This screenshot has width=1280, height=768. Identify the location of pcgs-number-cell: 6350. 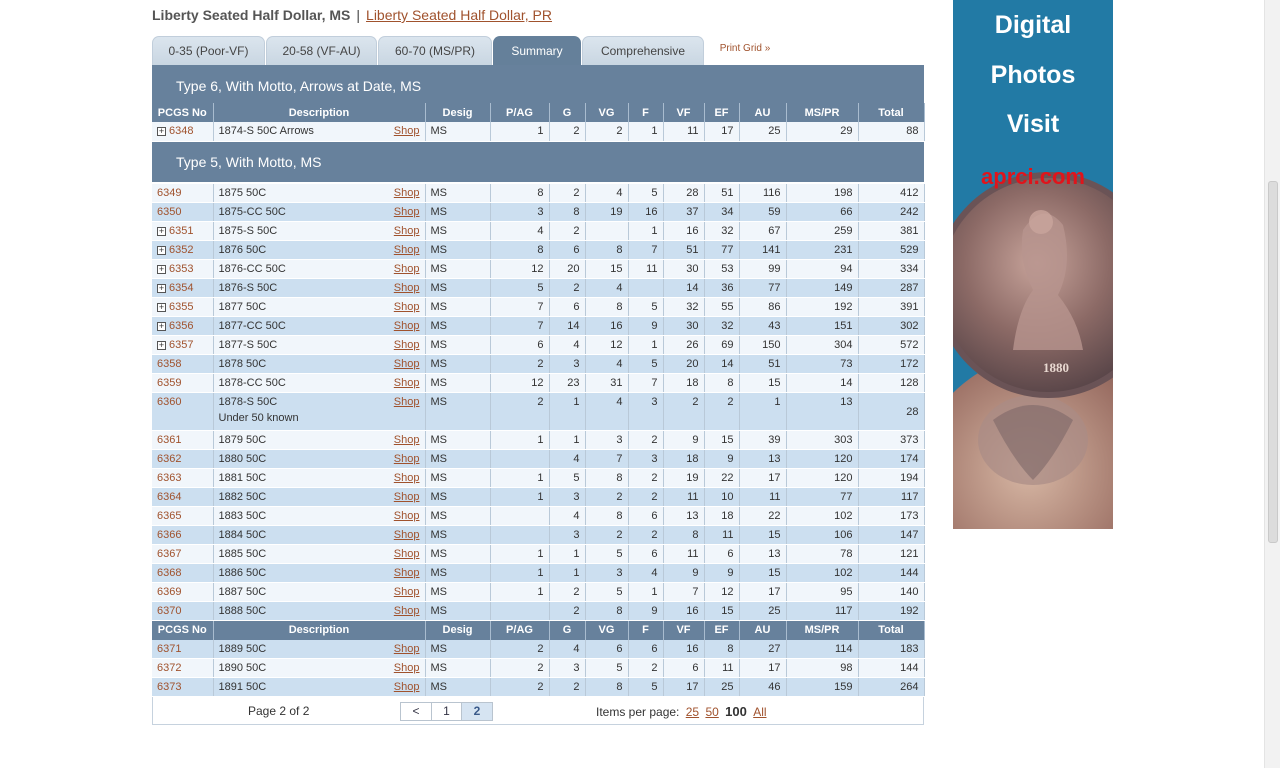
(183, 212).